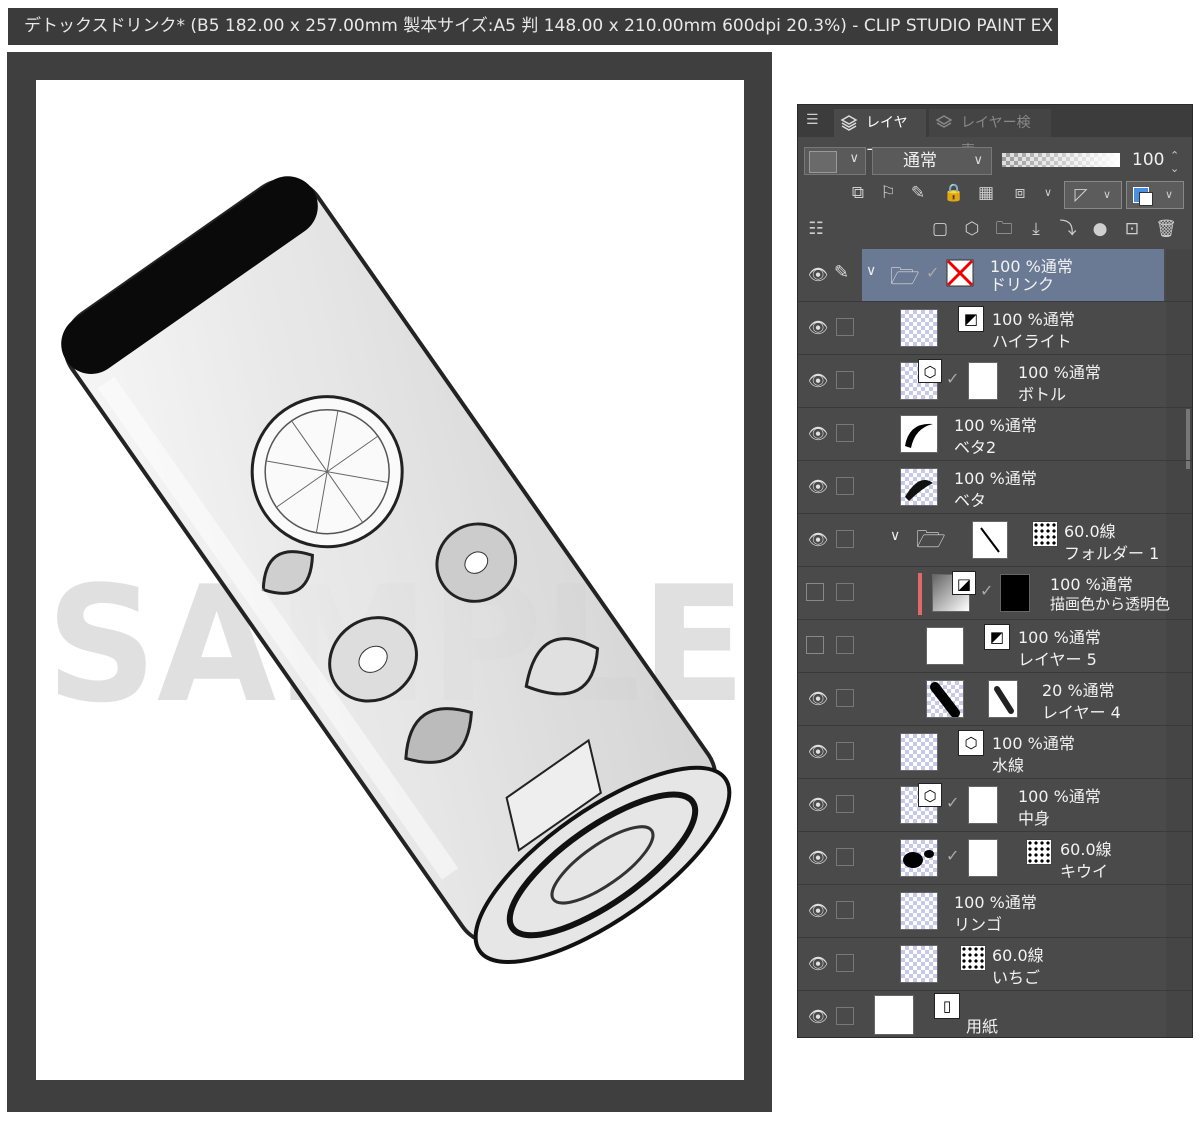 Image resolution: width=1200 pixels, height=1125 pixels. Describe the element at coordinates (880, 134) in the screenshot. I see `tab-layer: レイヤー` at that location.